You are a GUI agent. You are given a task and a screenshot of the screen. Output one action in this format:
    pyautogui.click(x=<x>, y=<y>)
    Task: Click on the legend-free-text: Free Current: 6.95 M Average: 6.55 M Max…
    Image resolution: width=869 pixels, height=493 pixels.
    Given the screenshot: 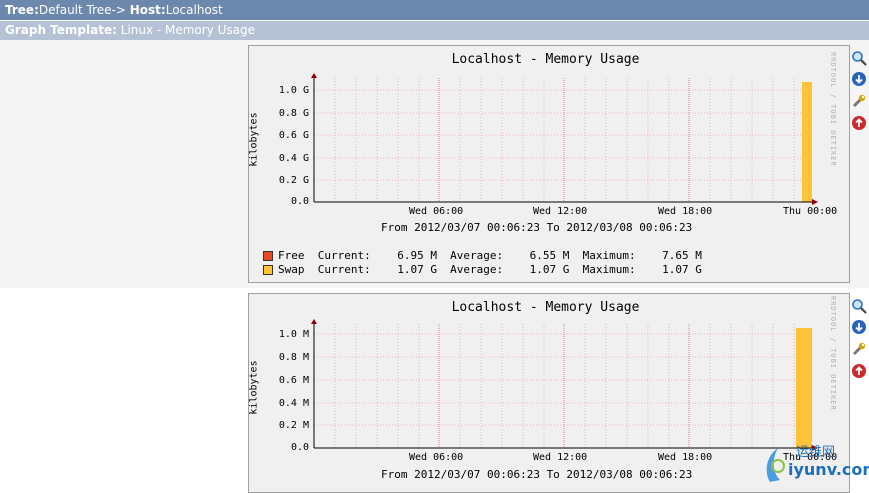 What is the action you would take?
    pyautogui.click(x=490, y=255)
    